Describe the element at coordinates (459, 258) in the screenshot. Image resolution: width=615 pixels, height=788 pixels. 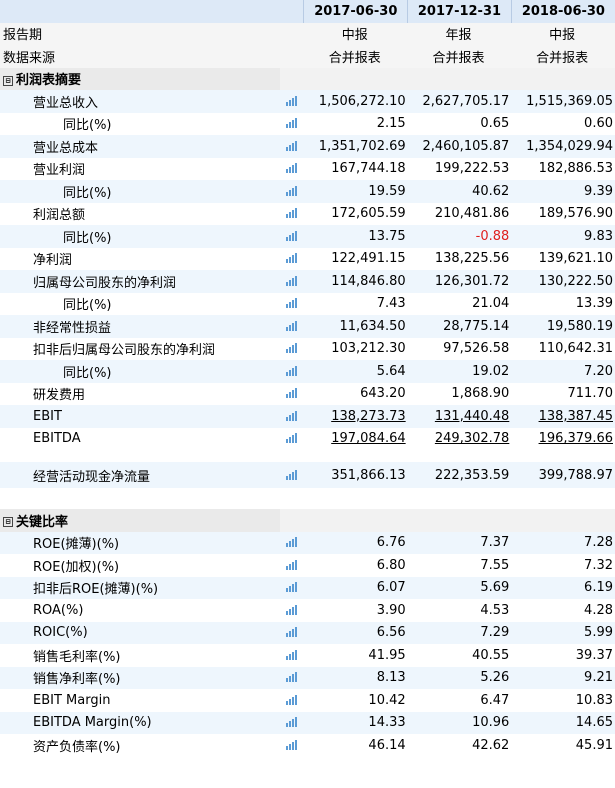
I see `value-cell: 138,225.56` at that location.